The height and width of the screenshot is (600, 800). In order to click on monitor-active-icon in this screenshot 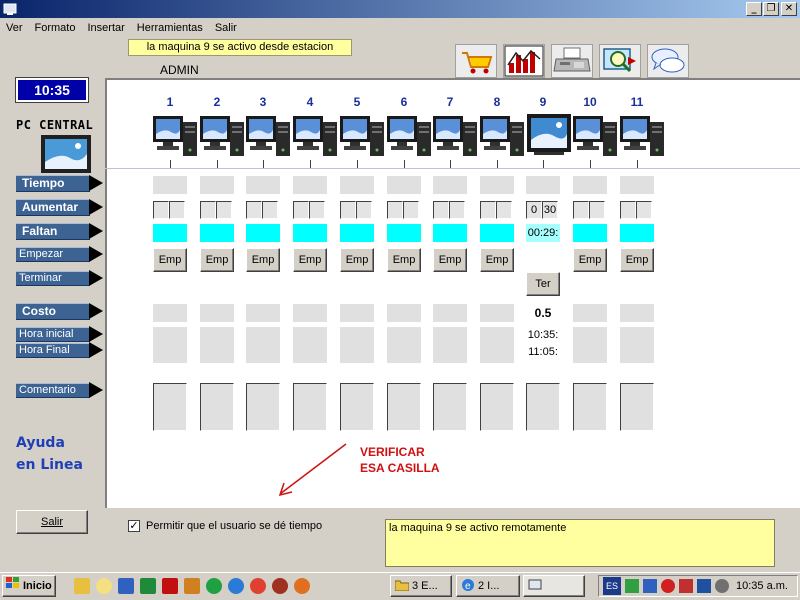, I will do `click(550, 136)`.